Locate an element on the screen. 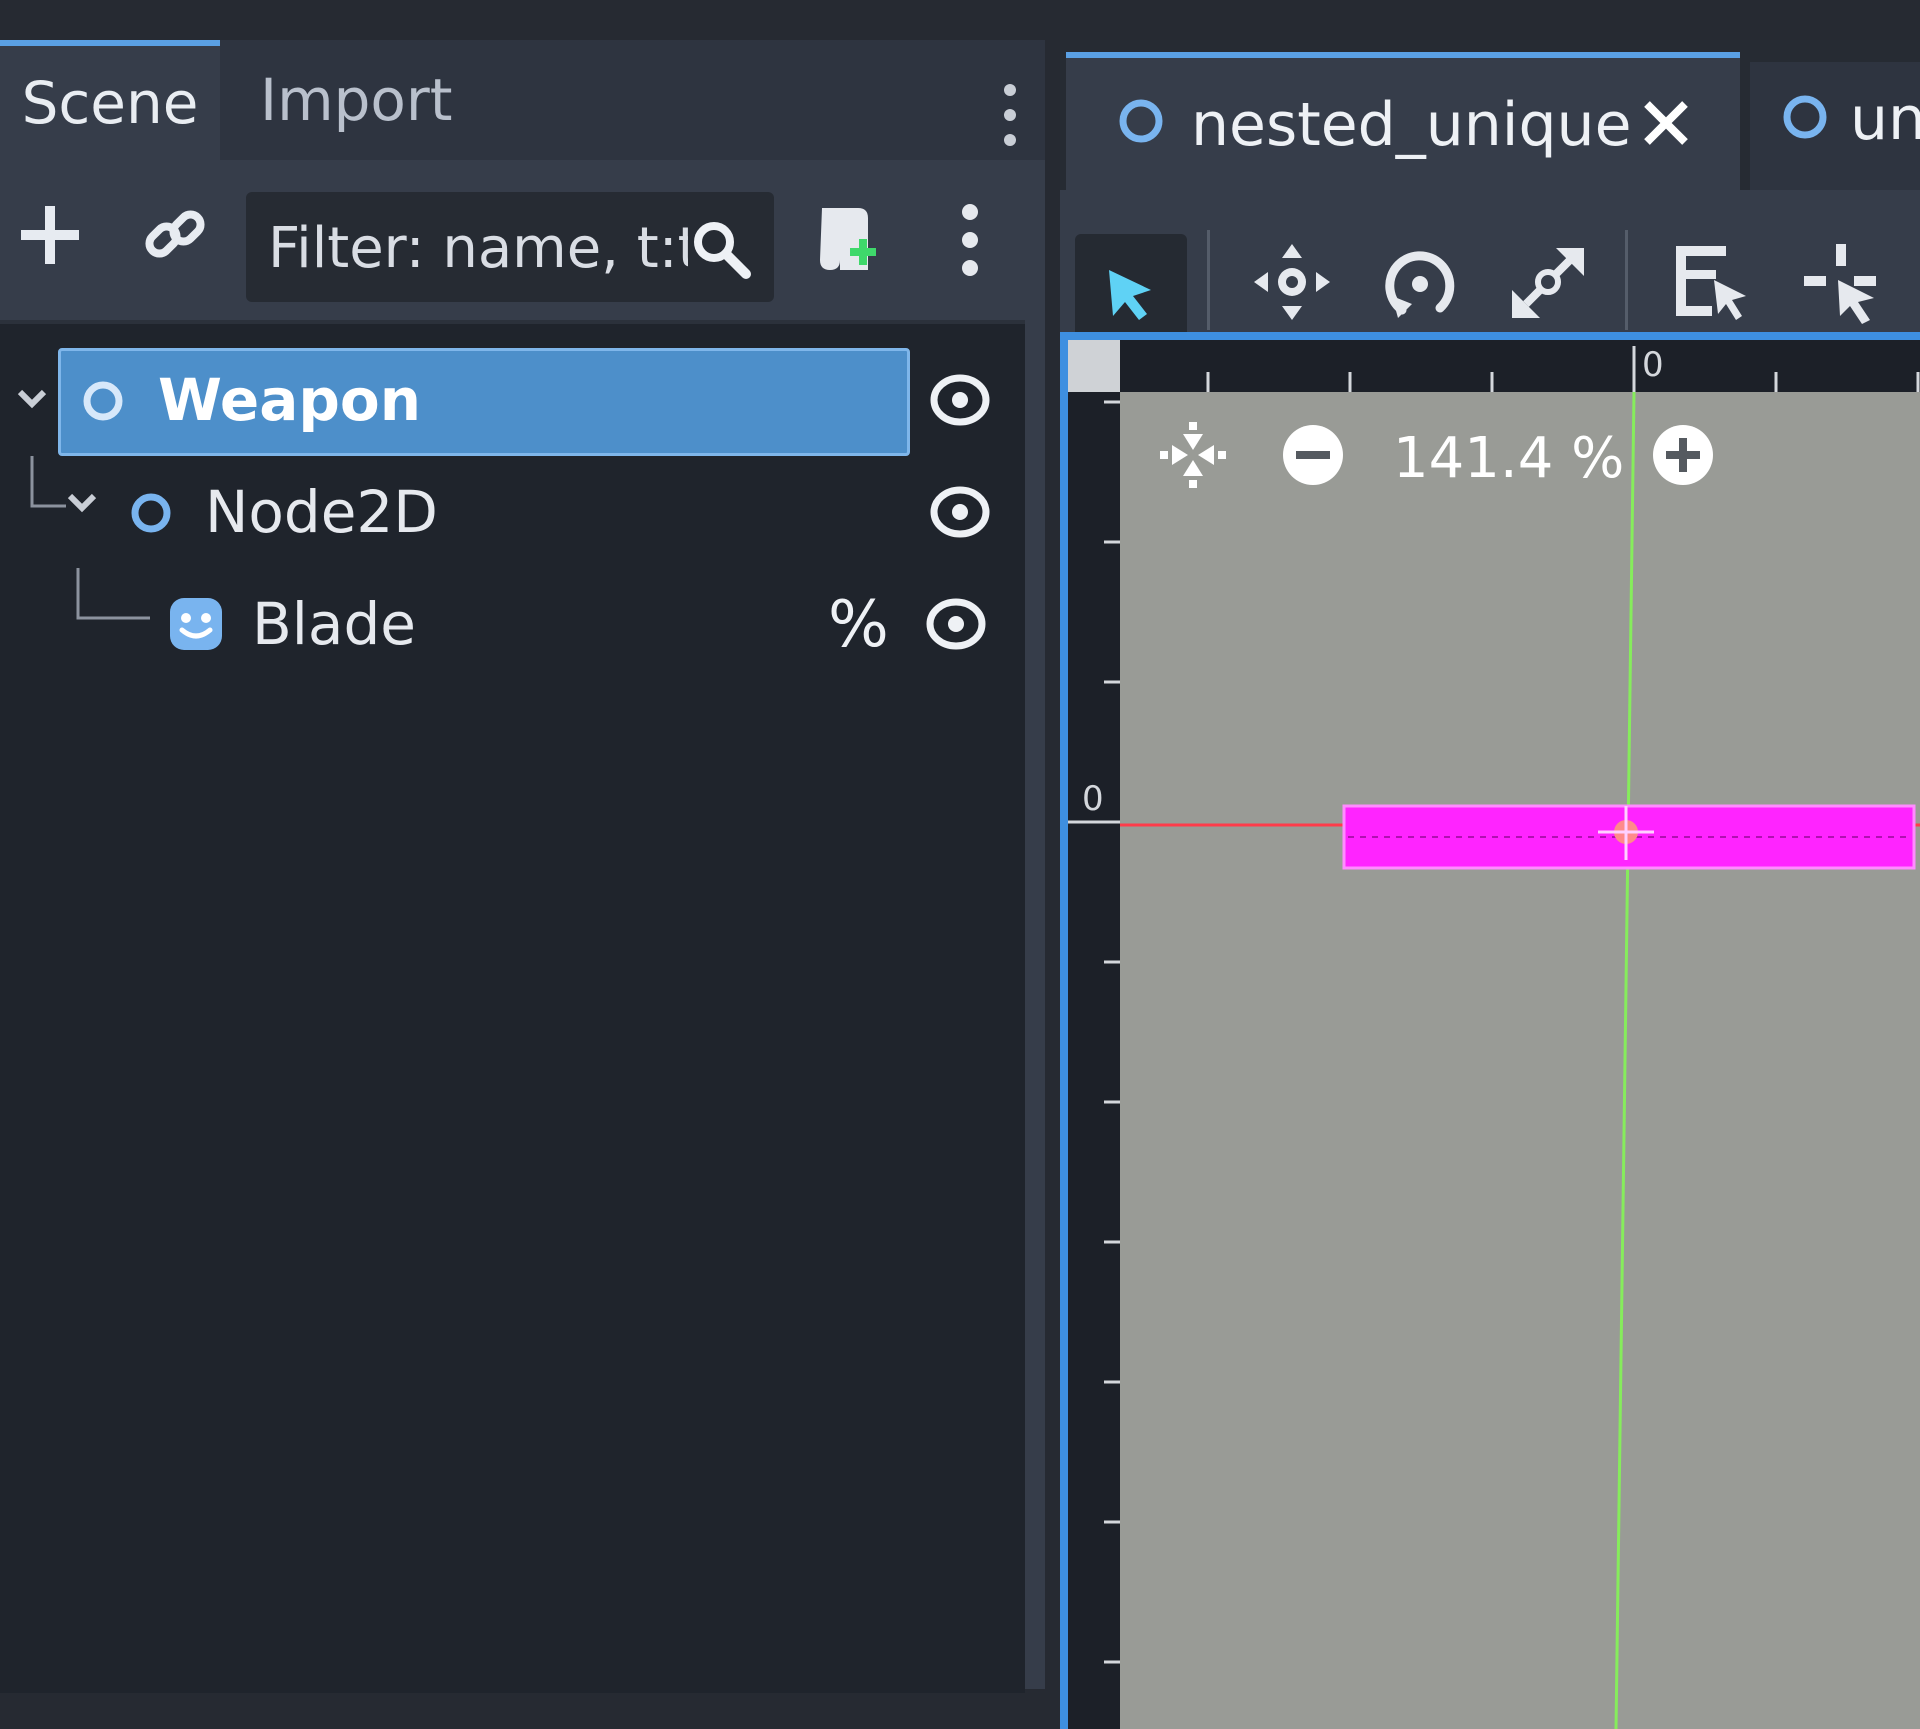 Image resolution: width=1920 pixels, height=1729 pixels. scene-tab-nested-unique: nested_unique is located at coordinates (1403, 121).